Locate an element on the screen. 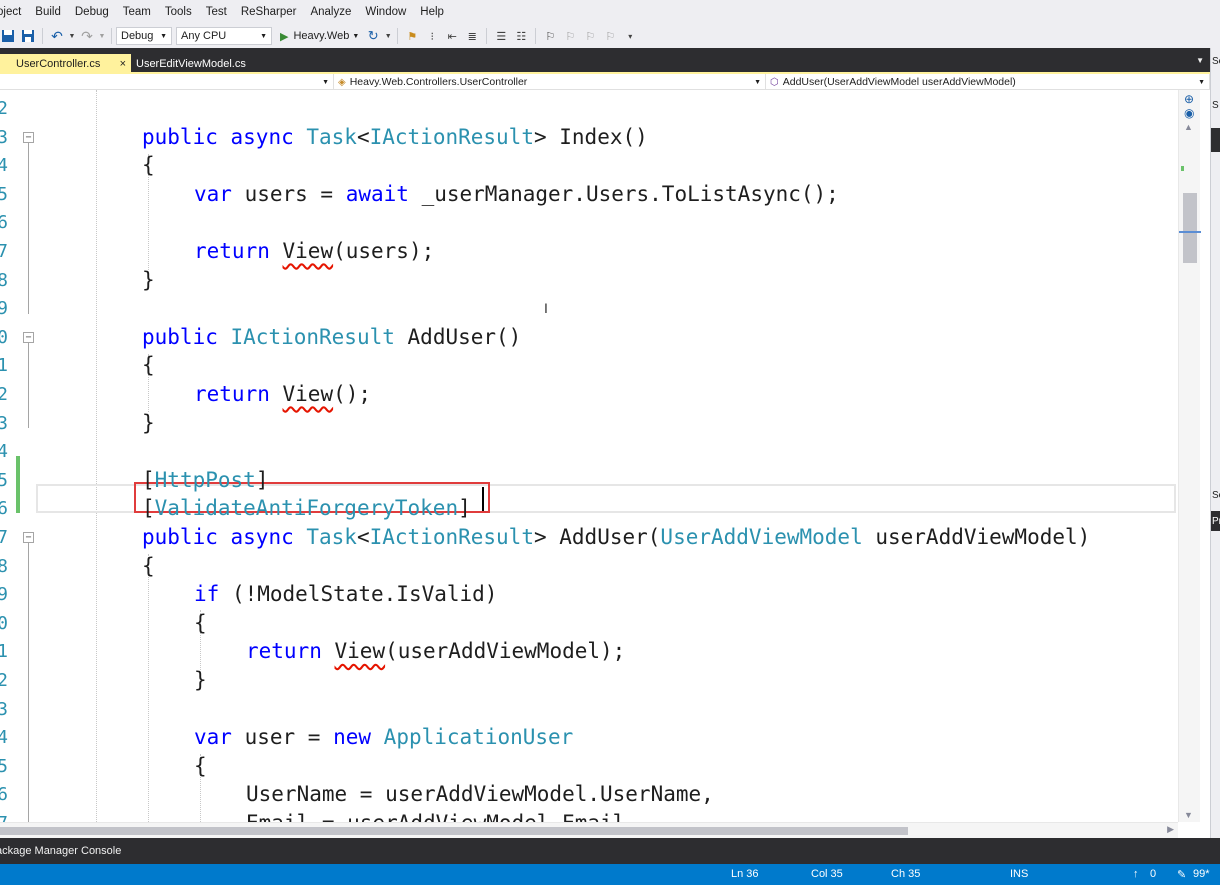  clear-bookmarks-icon: ⚐ is located at coordinates (610, 36).